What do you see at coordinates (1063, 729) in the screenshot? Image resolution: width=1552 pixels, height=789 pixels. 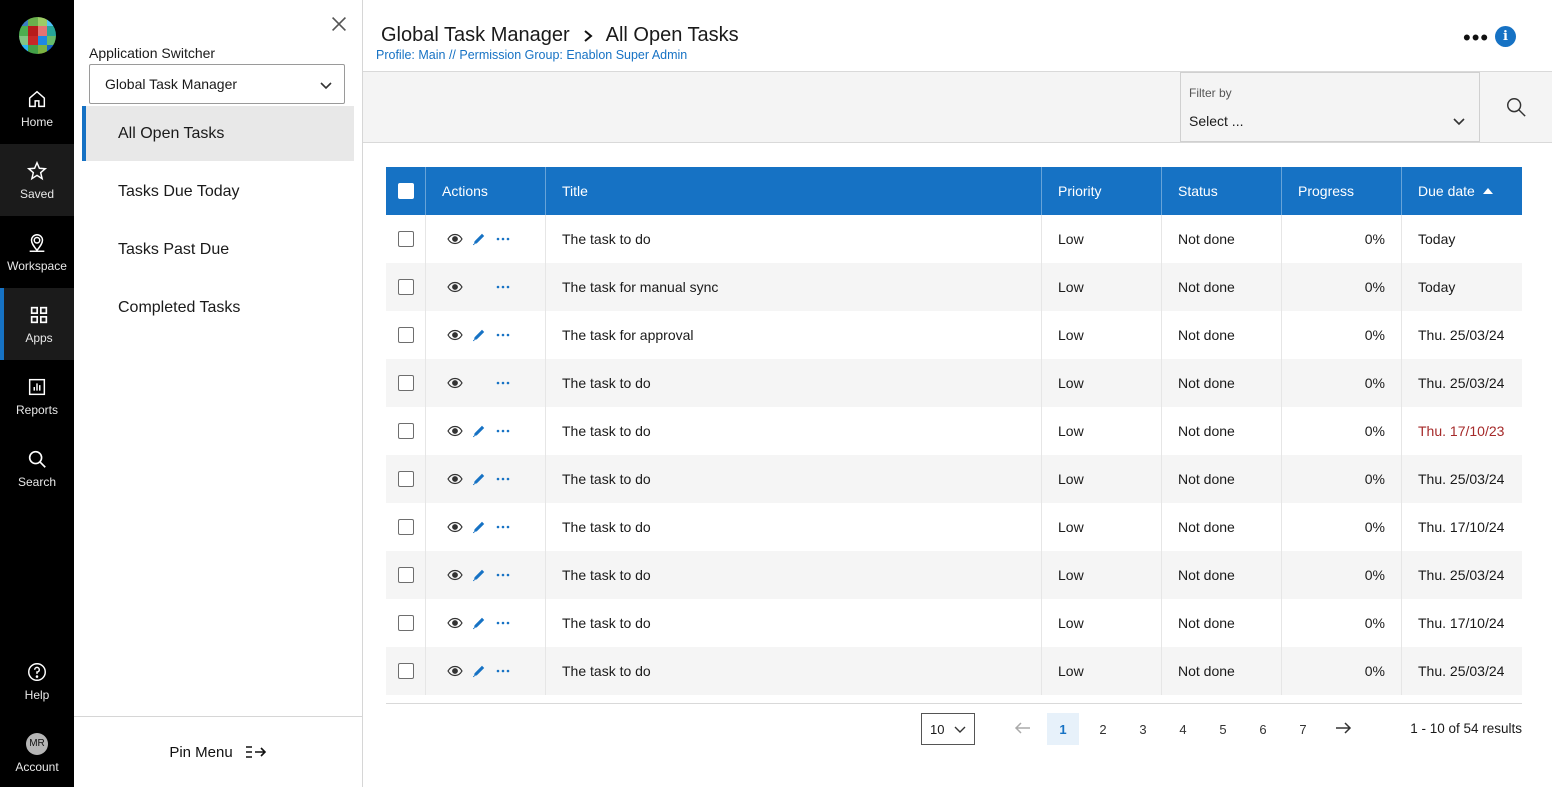 I see `page-number-1: 1` at bounding box center [1063, 729].